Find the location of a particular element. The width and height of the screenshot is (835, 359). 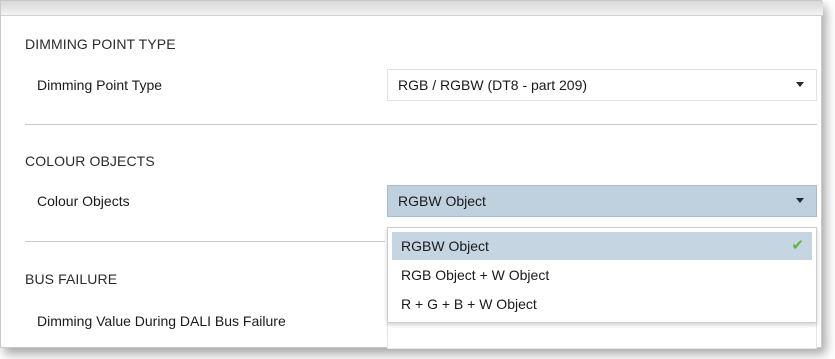

option-rgb-object-plus-w-object: RGB Object + W Object is located at coordinates (602, 275).